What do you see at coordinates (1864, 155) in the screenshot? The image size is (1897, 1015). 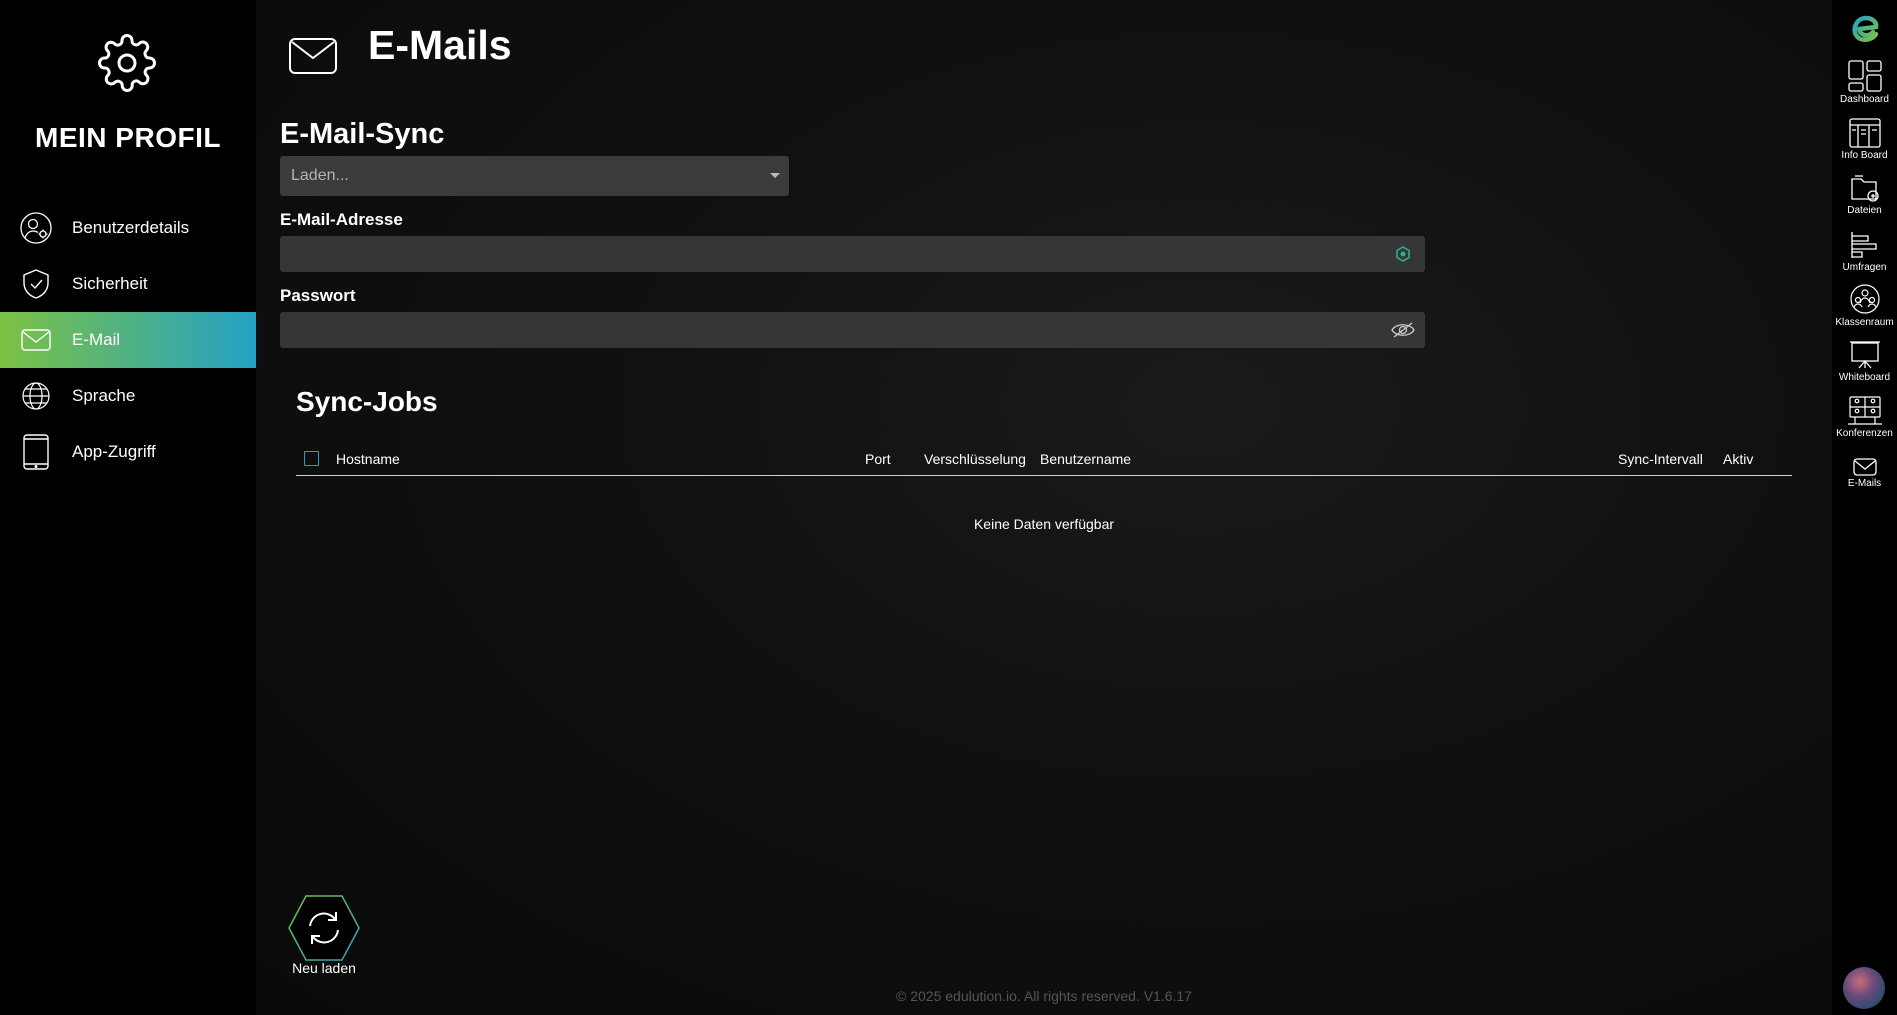 I see `rail-label: Info Board` at bounding box center [1864, 155].